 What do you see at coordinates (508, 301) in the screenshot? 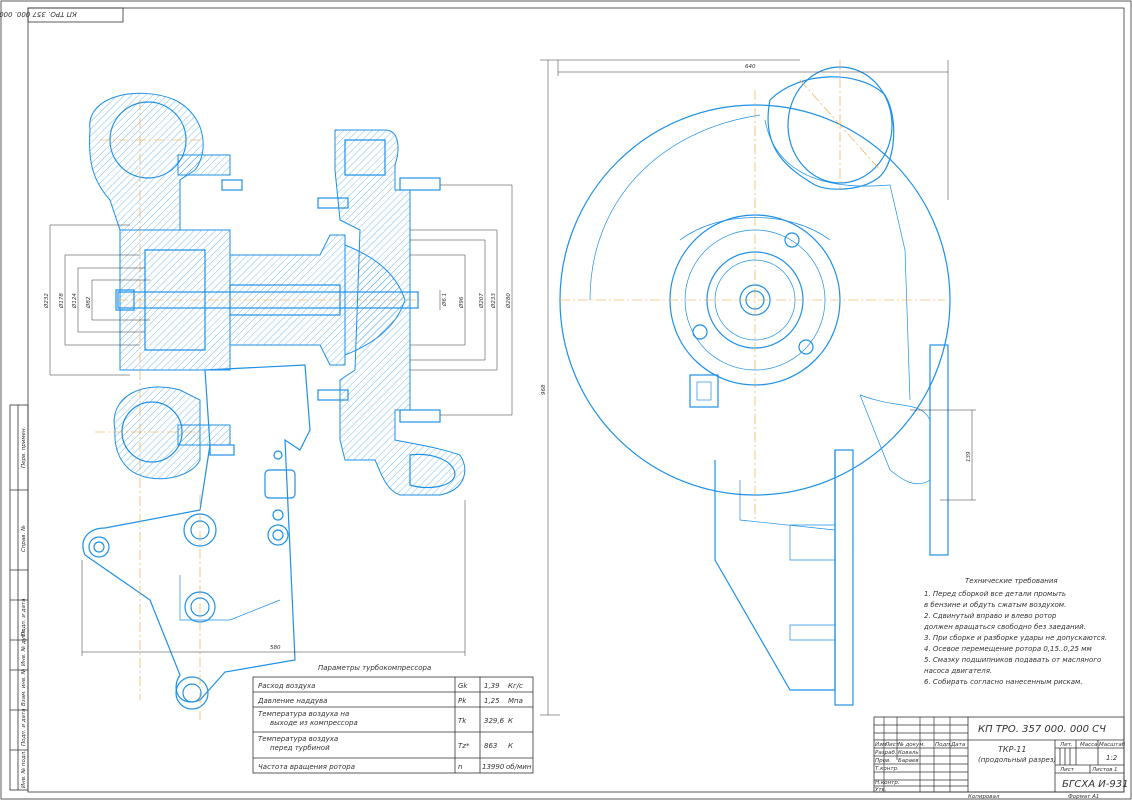
I see `dim-d280: Ø280` at bounding box center [508, 301].